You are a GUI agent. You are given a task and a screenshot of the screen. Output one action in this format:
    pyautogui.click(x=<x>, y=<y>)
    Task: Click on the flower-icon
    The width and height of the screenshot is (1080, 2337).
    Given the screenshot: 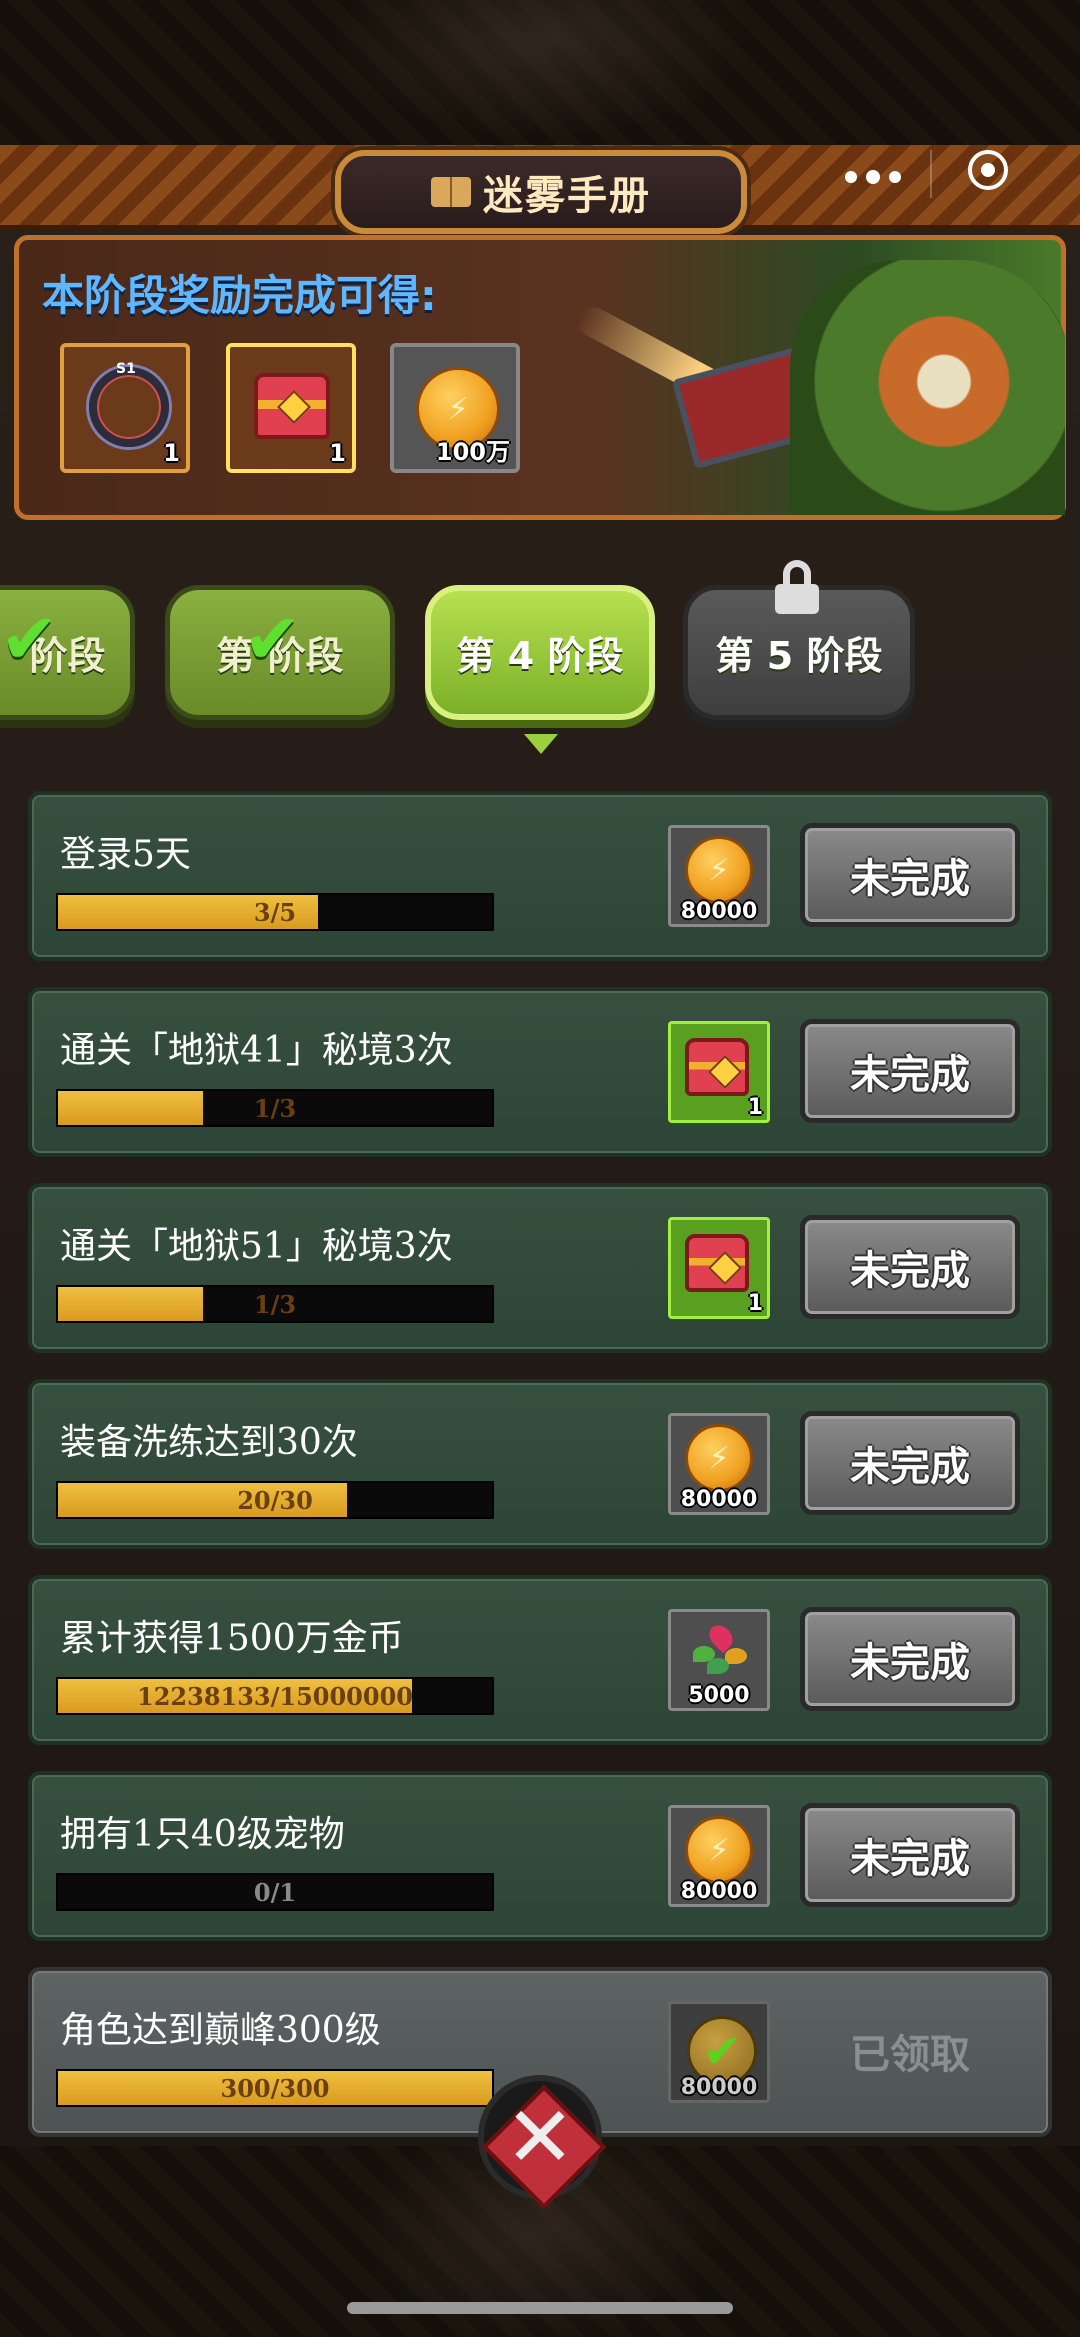 What is the action you would take?
    pyautogui.click(x=721, y=1652)
    